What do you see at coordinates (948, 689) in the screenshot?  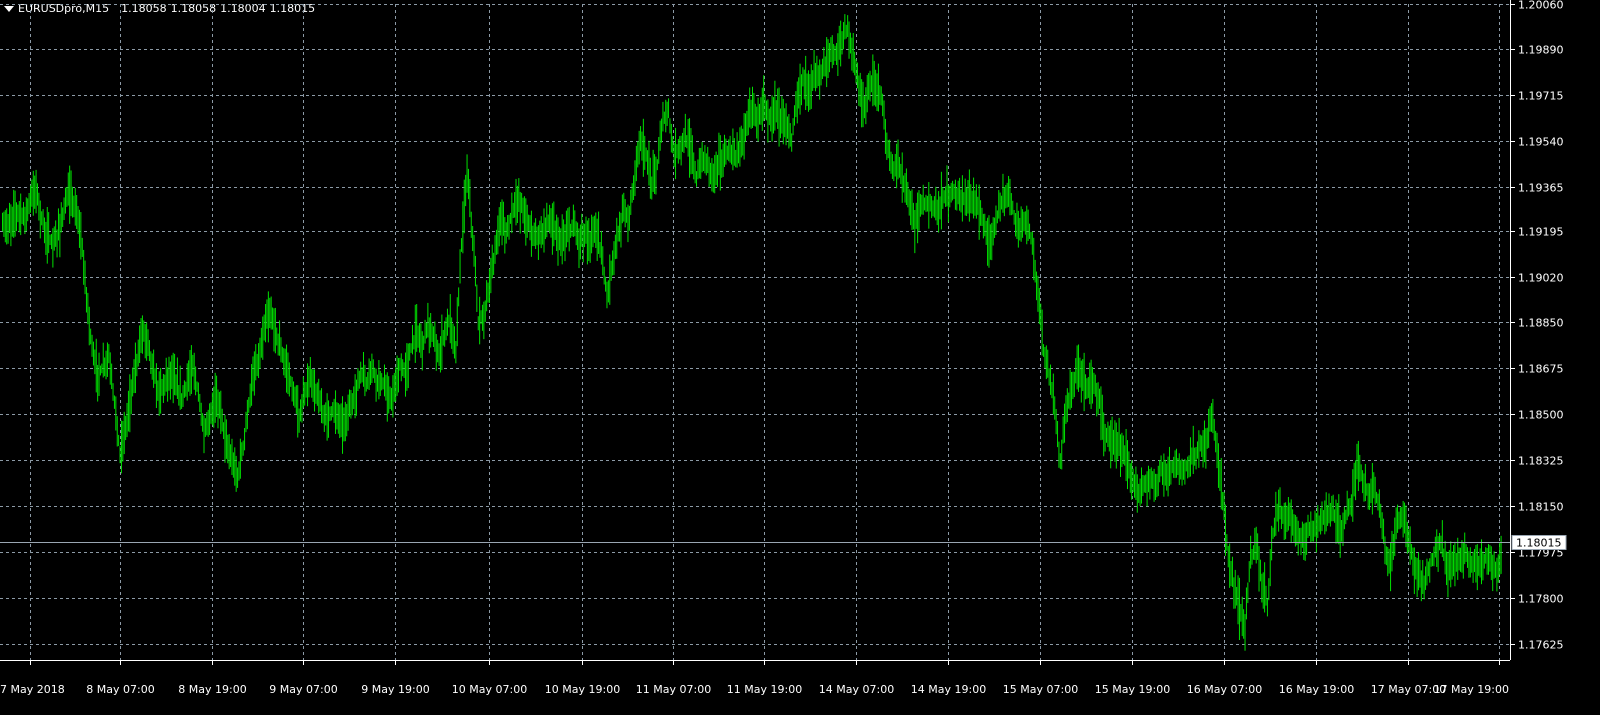 I see `x-tick-label: 14 May 19:00` at bounding box center [948, 689].